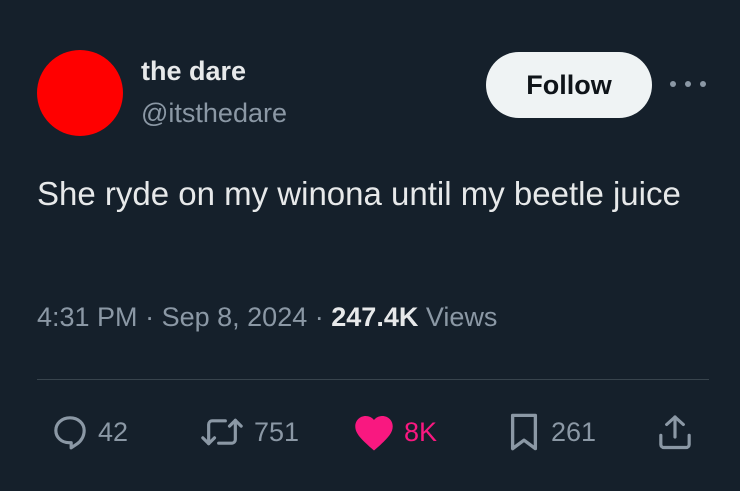  What do you see at coordinates (461, 317) in the screenshot?
I see `views-label: Views` at bounding box center [461, 317].